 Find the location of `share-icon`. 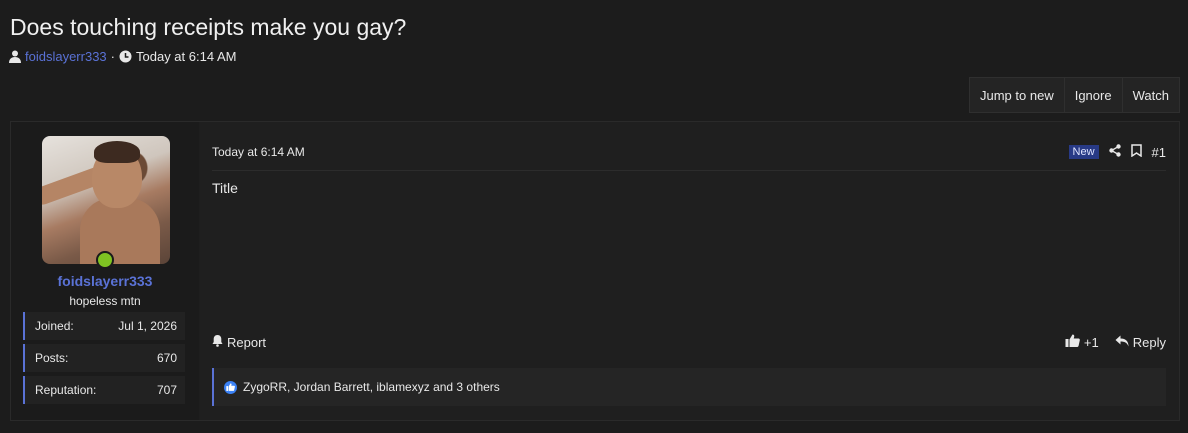

share-icon is located at coordinates (1114, 152).